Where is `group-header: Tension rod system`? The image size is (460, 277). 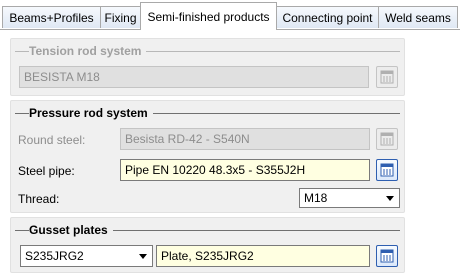 group-header: Tension rod system is located at coordinates (207, 51).